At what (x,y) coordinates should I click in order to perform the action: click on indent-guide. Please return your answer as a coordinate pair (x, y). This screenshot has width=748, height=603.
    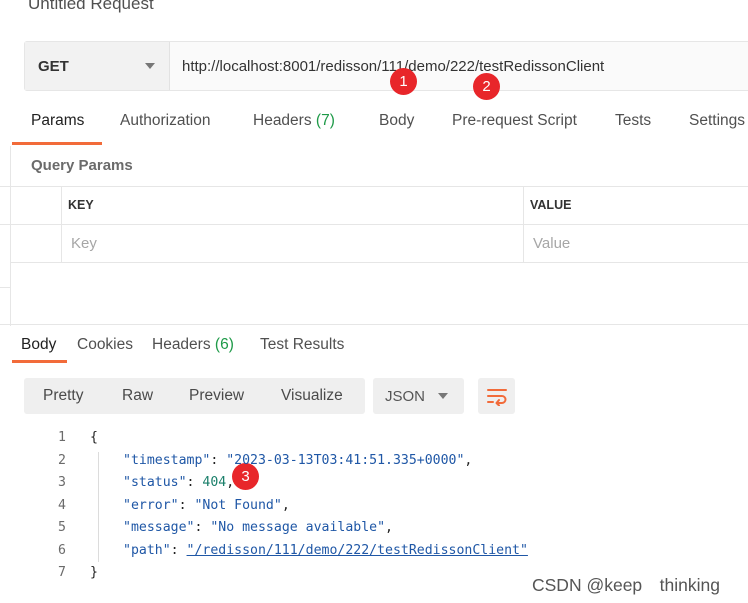
    Looking at the image, I should click on (98, 507).